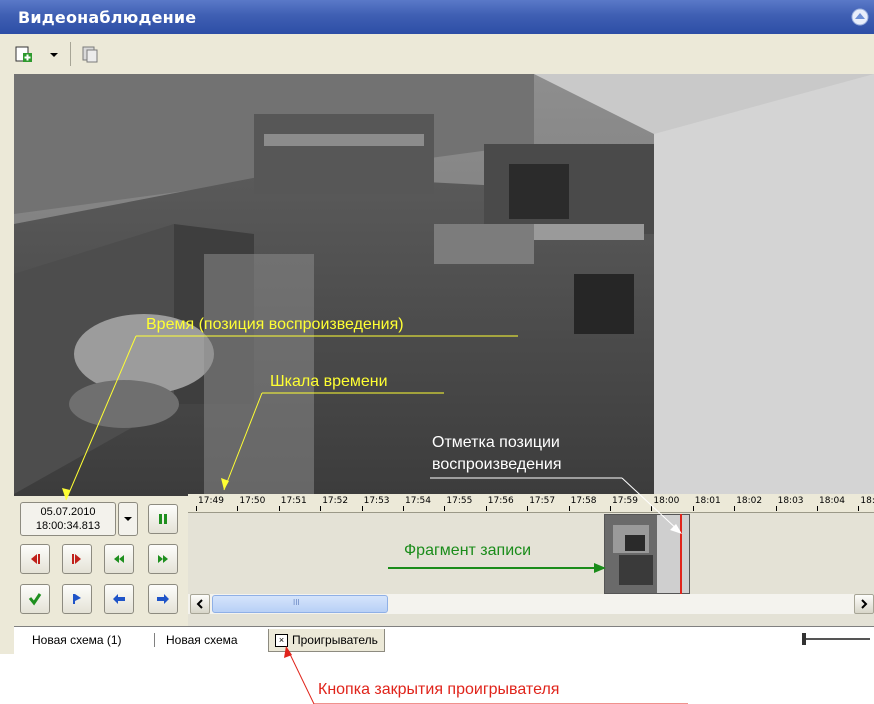 This screenshot has width=874, height=704. Describe the element at coordinates (468, 550) in the screenshot. I see `annotation-fragment: Фрагмент записи` at that location.